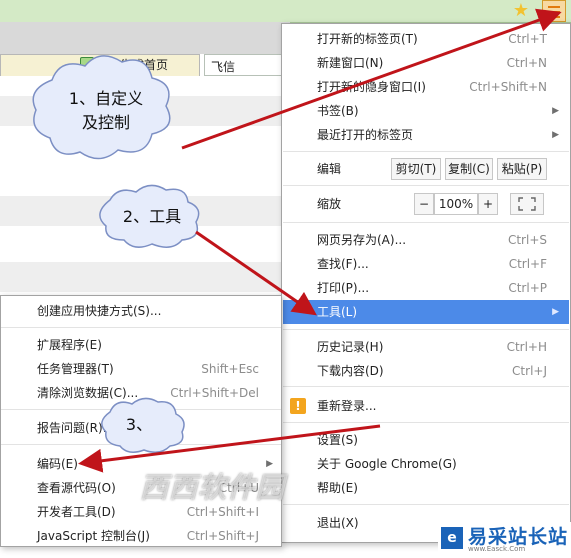  Describe the element at coordinates (105, 122) in the screenshot. I see `callout-1-line2: 及控制` at that location.